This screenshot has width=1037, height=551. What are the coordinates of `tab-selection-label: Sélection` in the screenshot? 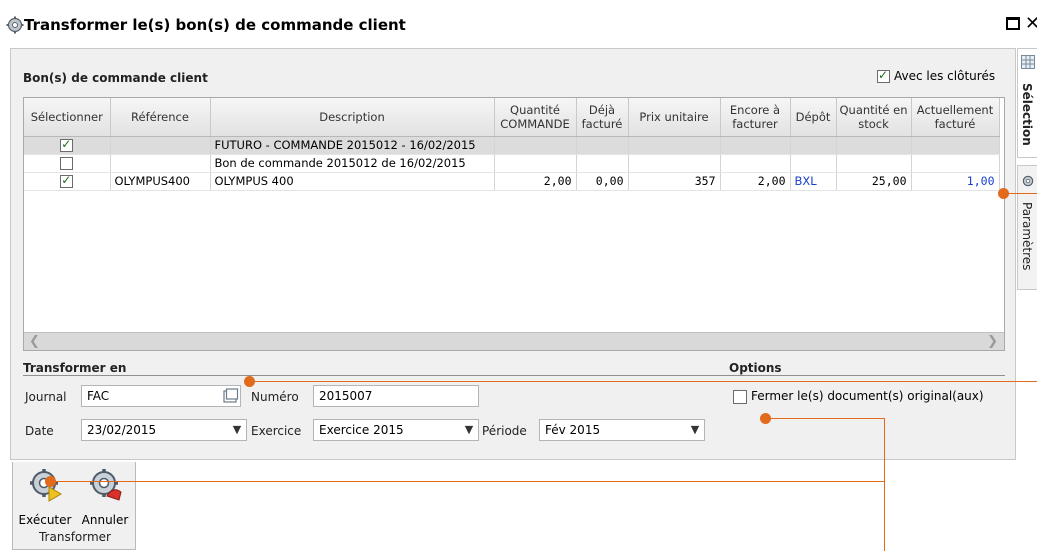 It's located at (1027, 114).